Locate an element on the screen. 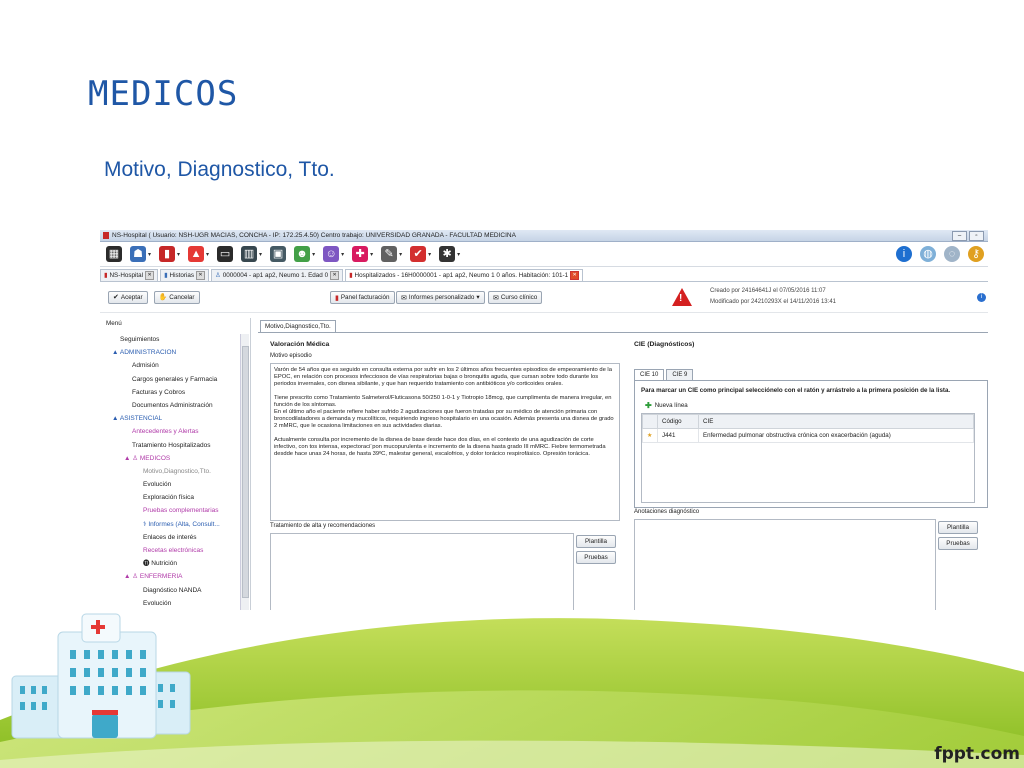  scrollbar-thumb is located at coordinates (245, 472).